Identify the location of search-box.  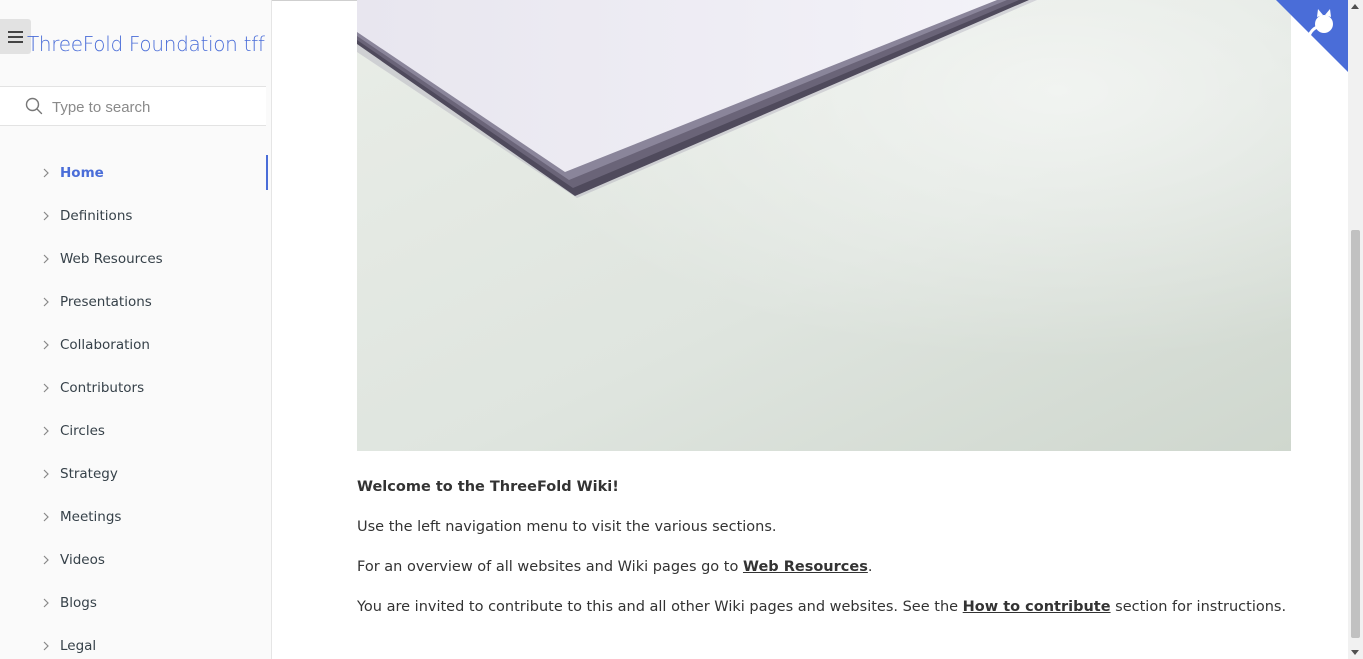
(133, 106).